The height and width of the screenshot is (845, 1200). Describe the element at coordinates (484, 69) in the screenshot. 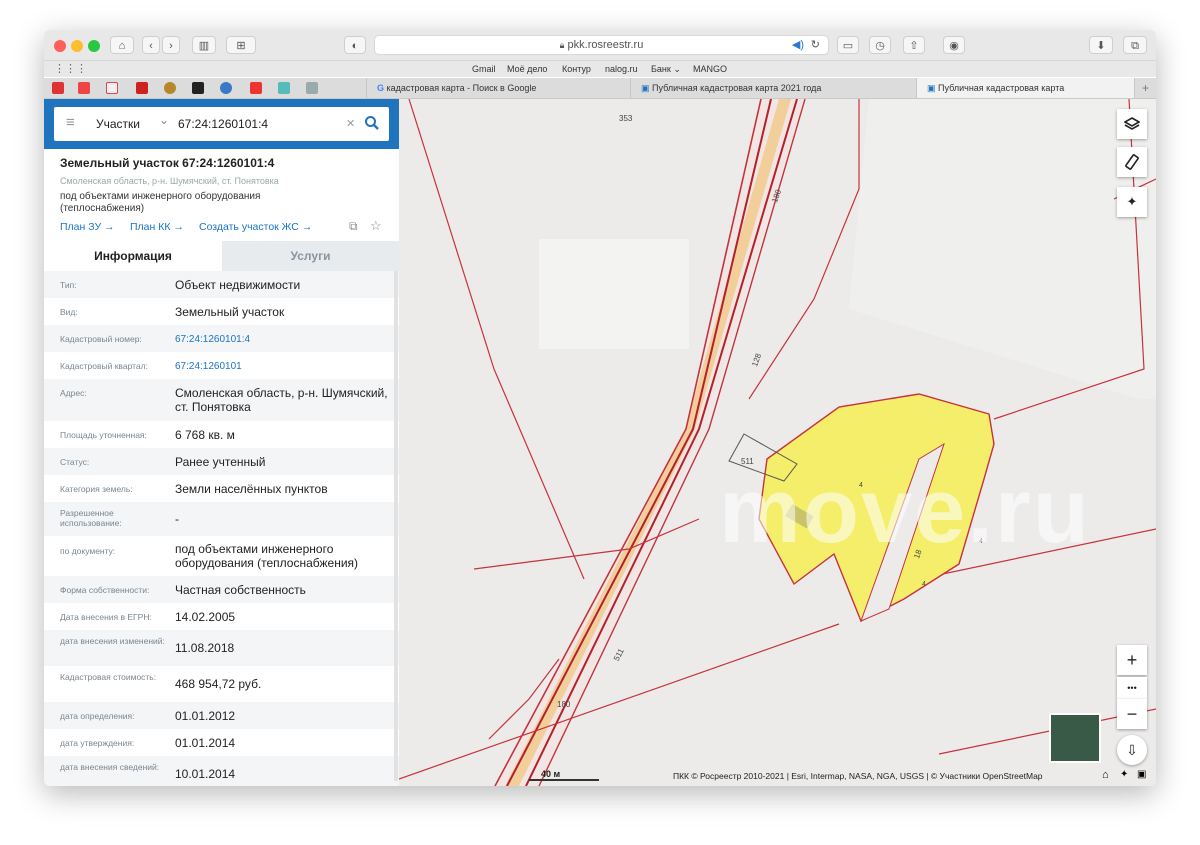

I see `favorite-gmail: Gmail` at that location.